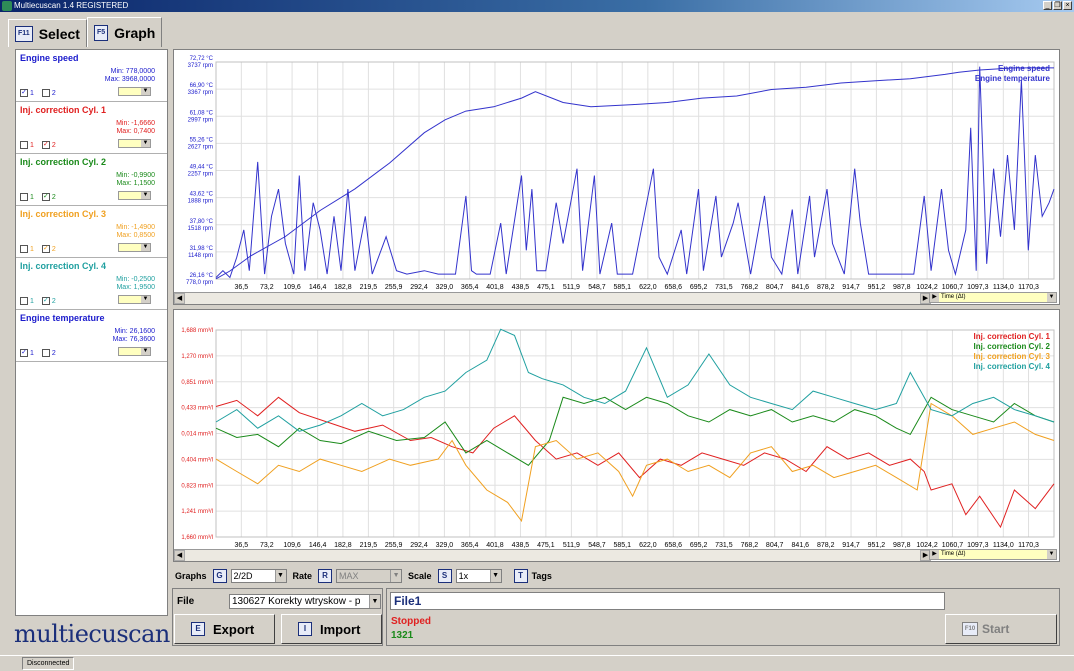 Image resolution: width=1074 pixels, height=671 pixels. I want to click on file-name-field: File1, so click(667, 601).